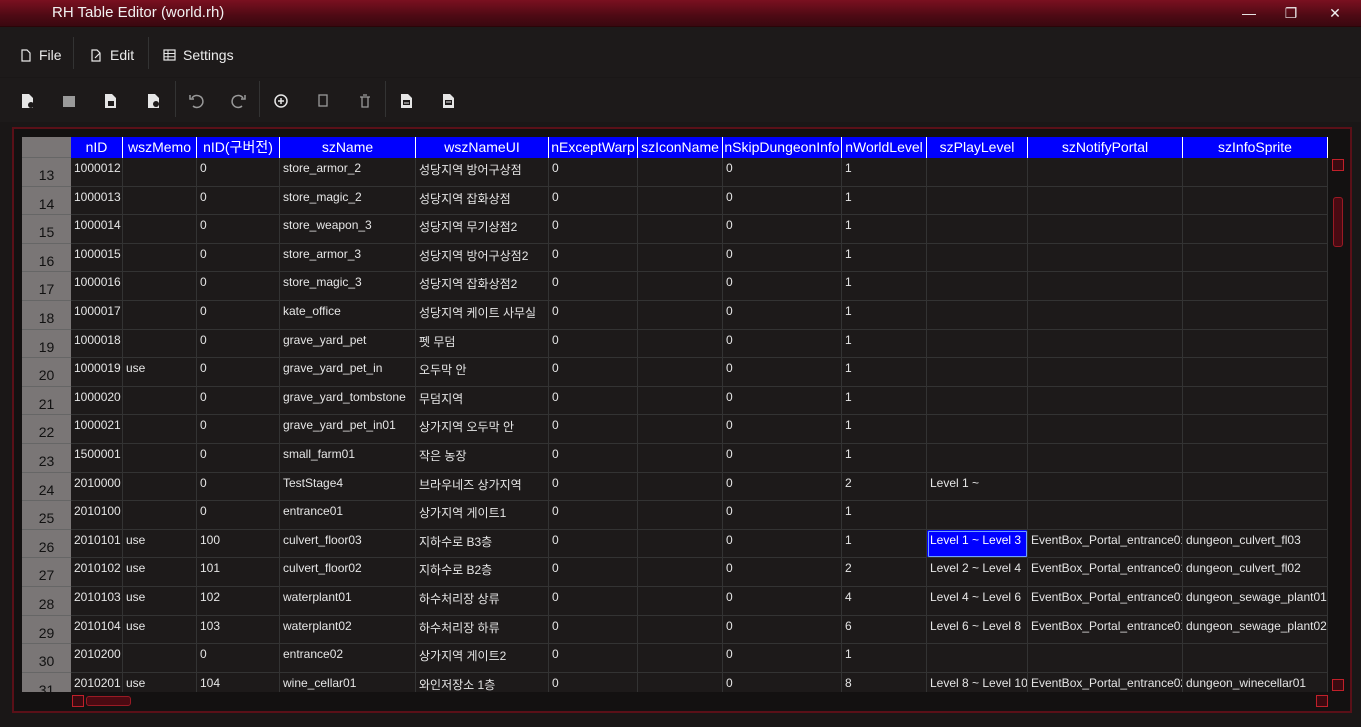 The width and height of the screenshot is (1361, 727). I want to click on table-cell: grave_yard_tombstone, so click(348, 401).